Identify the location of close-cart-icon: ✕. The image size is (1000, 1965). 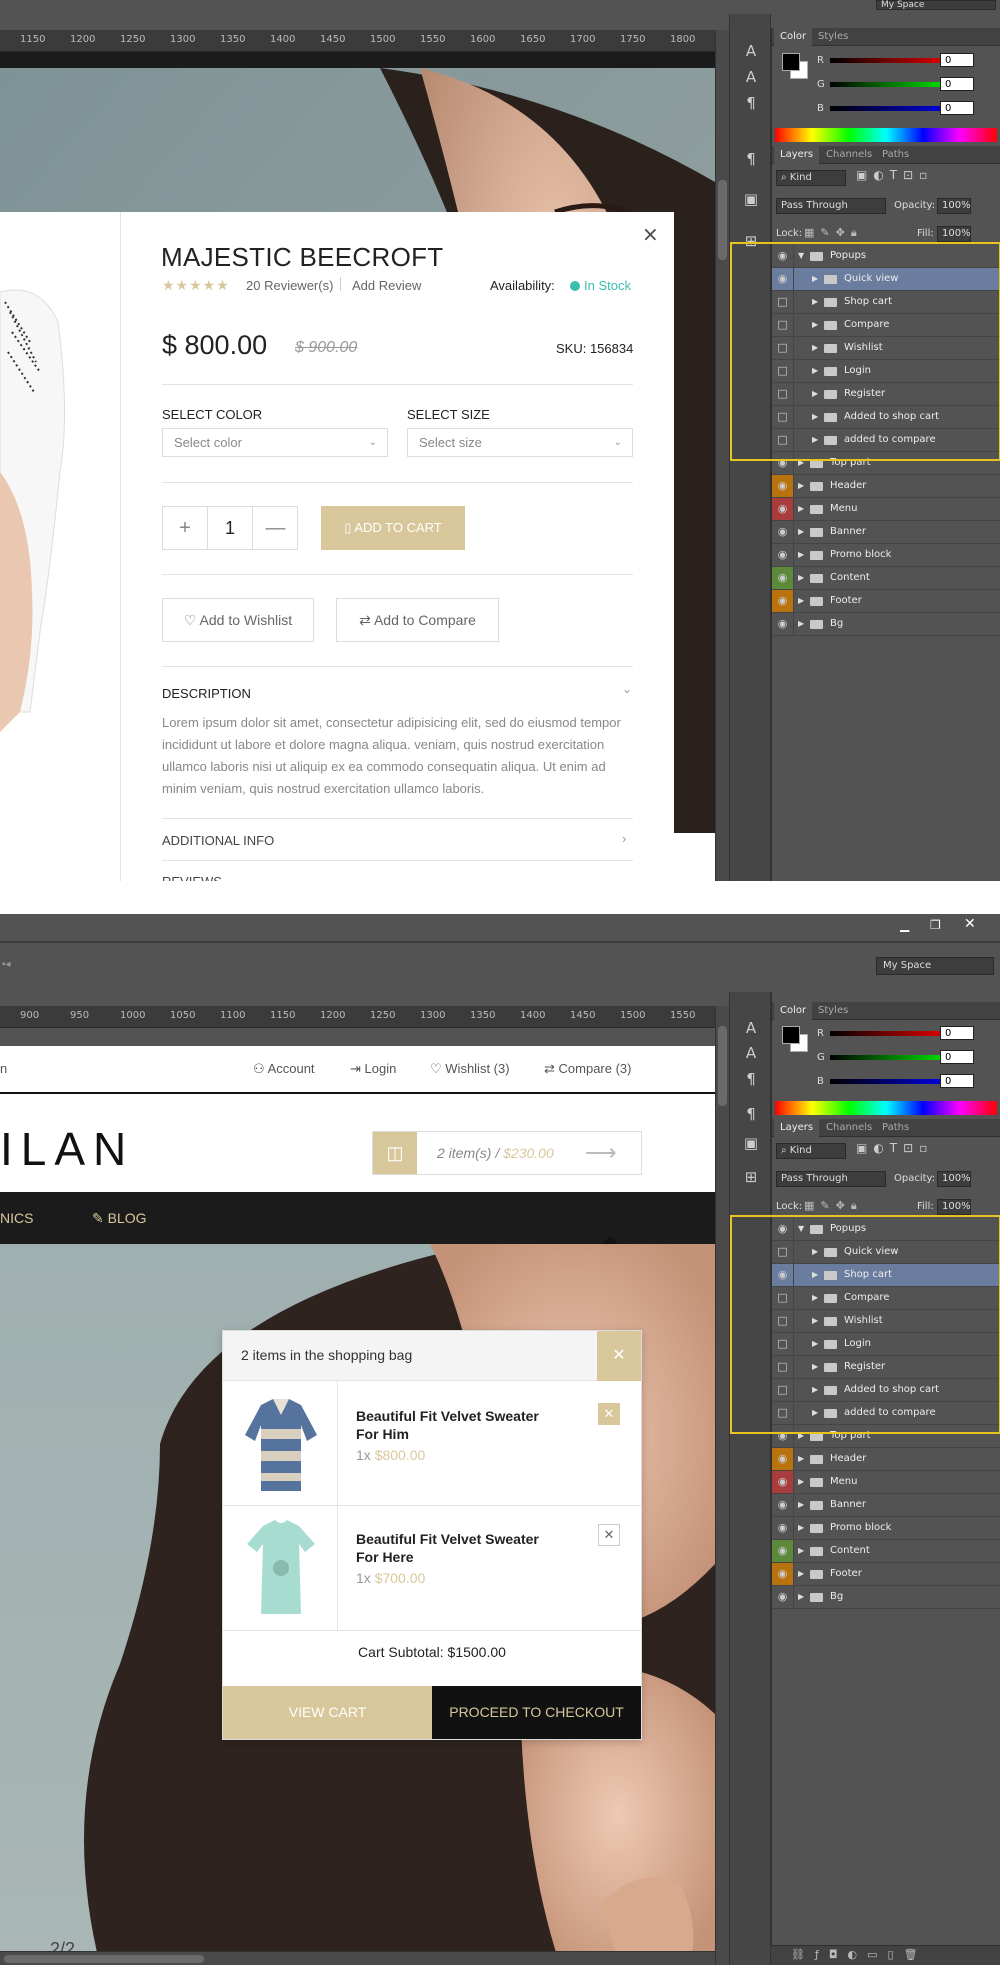
(619, 1356).